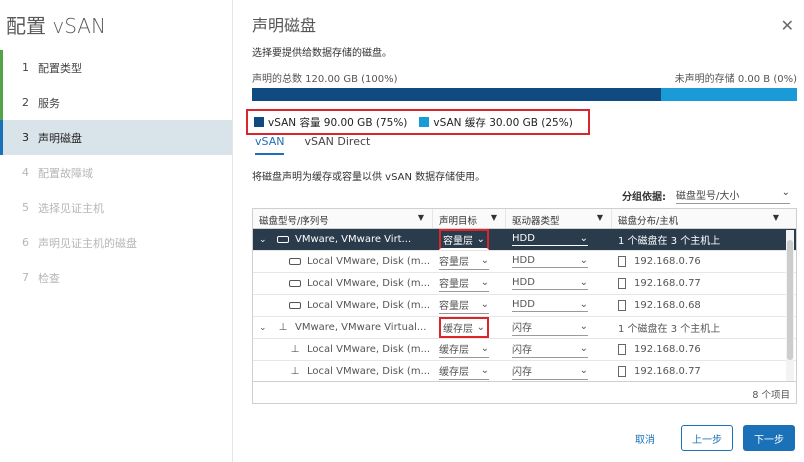 The width and height of the screenshot is (804, 462). Describe the element at coordinates (456, 94) in the screenshot. I see `capacity-fill` at that location.